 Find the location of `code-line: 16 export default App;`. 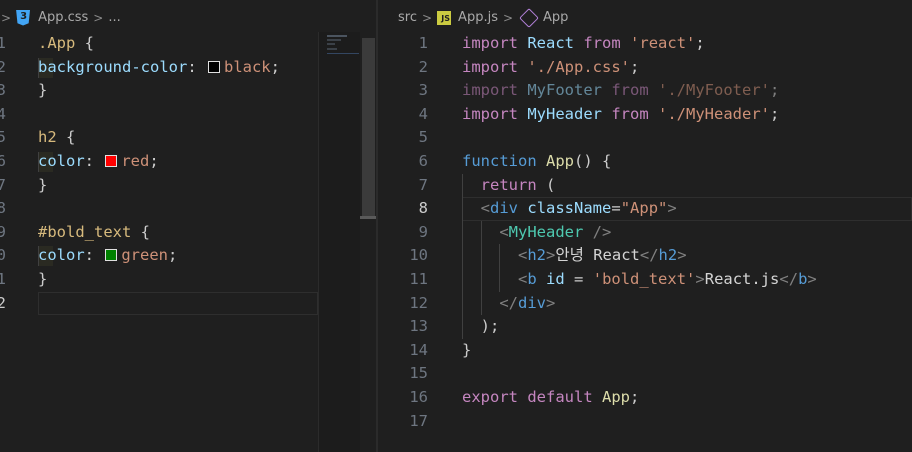

code-line: 16 export default App; is located at coordinates (645, 398).